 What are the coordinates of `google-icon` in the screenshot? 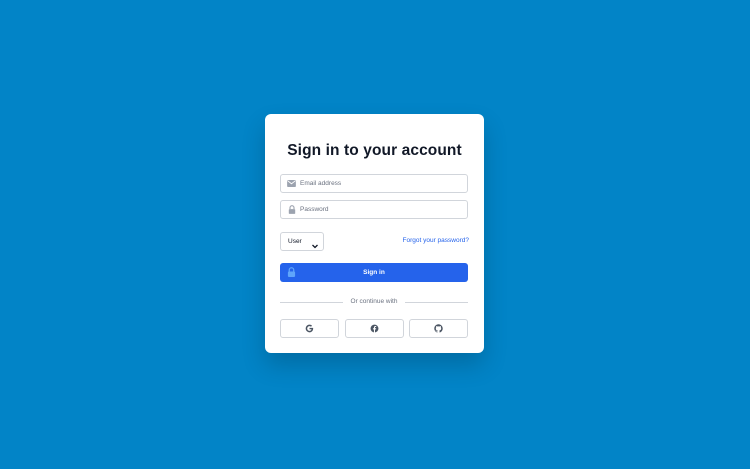 It's located at (309, 328).